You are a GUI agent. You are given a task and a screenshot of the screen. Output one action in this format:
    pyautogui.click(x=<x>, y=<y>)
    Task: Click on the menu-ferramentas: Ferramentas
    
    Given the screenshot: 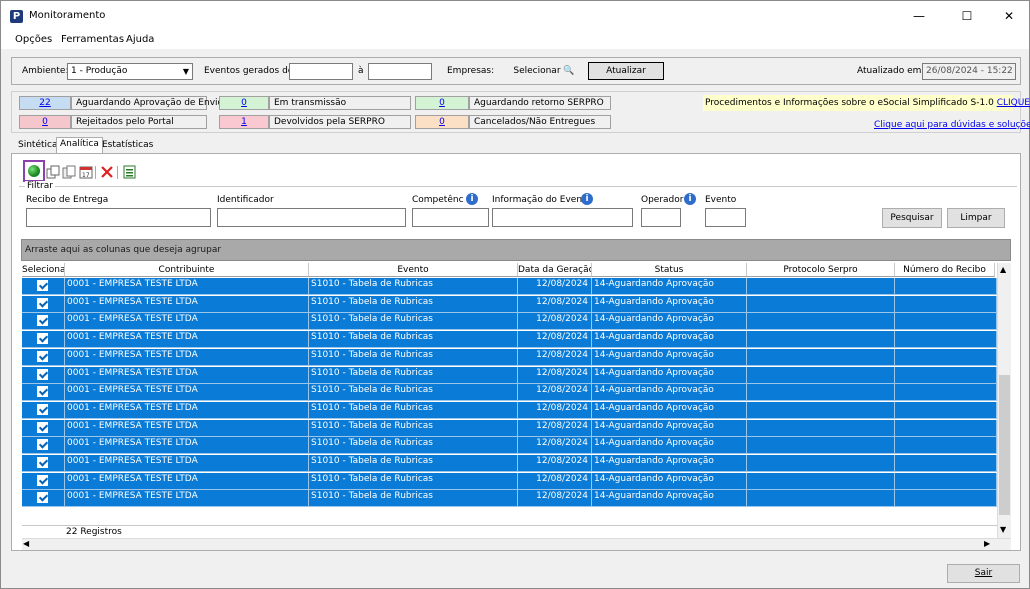 What is the action you would take?
    pyautogui.click(x=92, y=39)
    